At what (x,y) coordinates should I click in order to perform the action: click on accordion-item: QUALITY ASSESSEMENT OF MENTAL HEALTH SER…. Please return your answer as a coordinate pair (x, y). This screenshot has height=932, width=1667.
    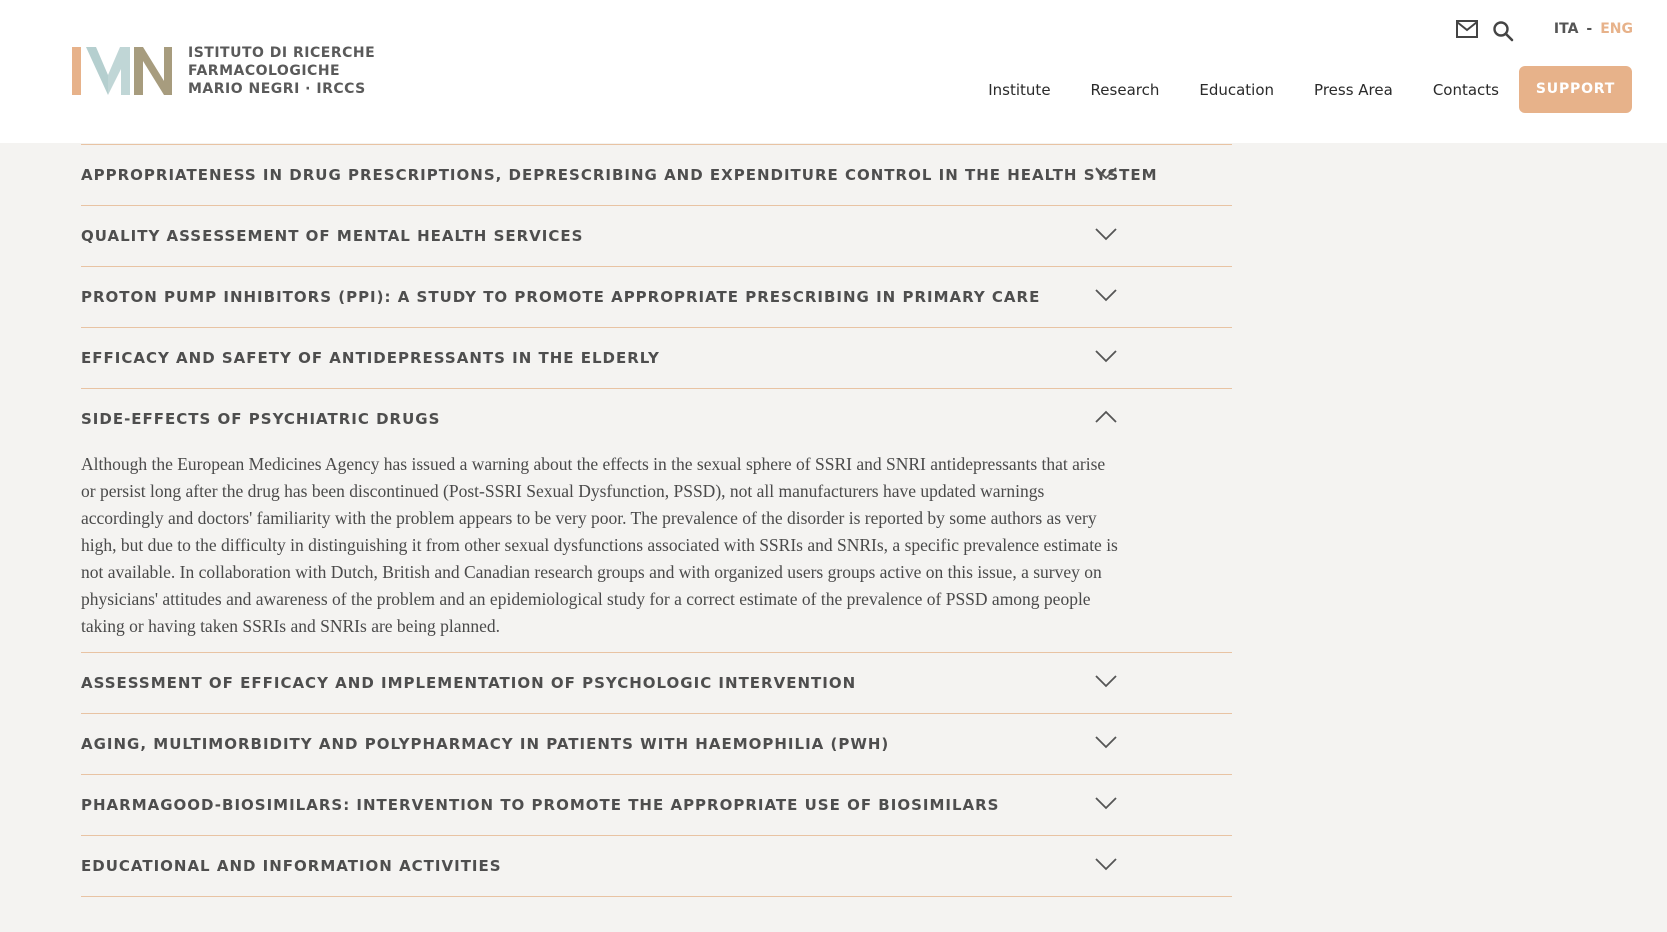
    Looking at the image, I should click on (656, 236).